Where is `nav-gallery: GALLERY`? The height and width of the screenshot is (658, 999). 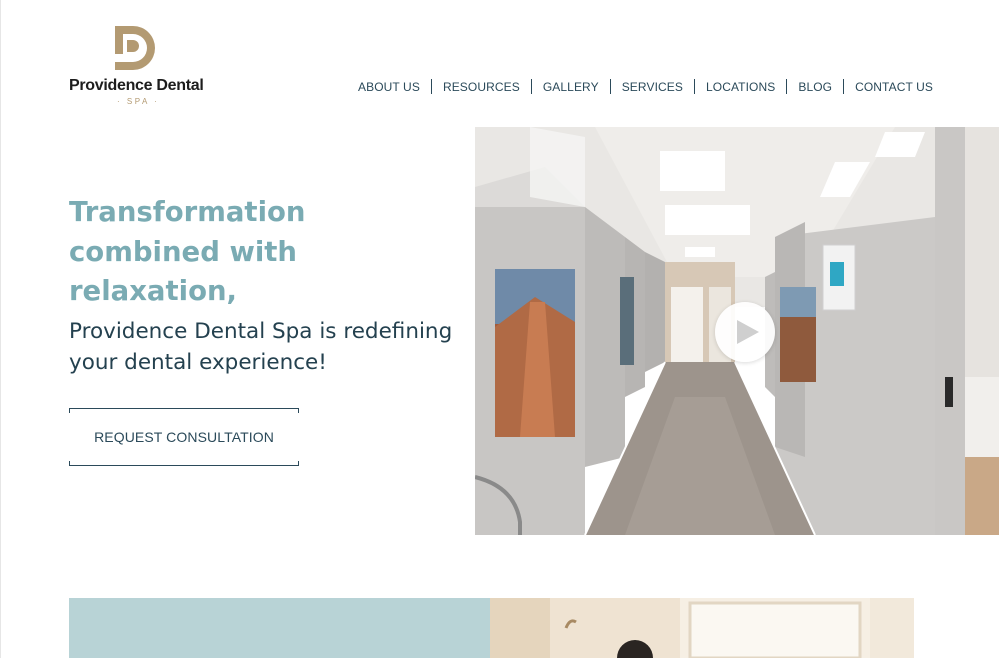
nav-gallery: GALLERY is located at coordinates (571, 87).